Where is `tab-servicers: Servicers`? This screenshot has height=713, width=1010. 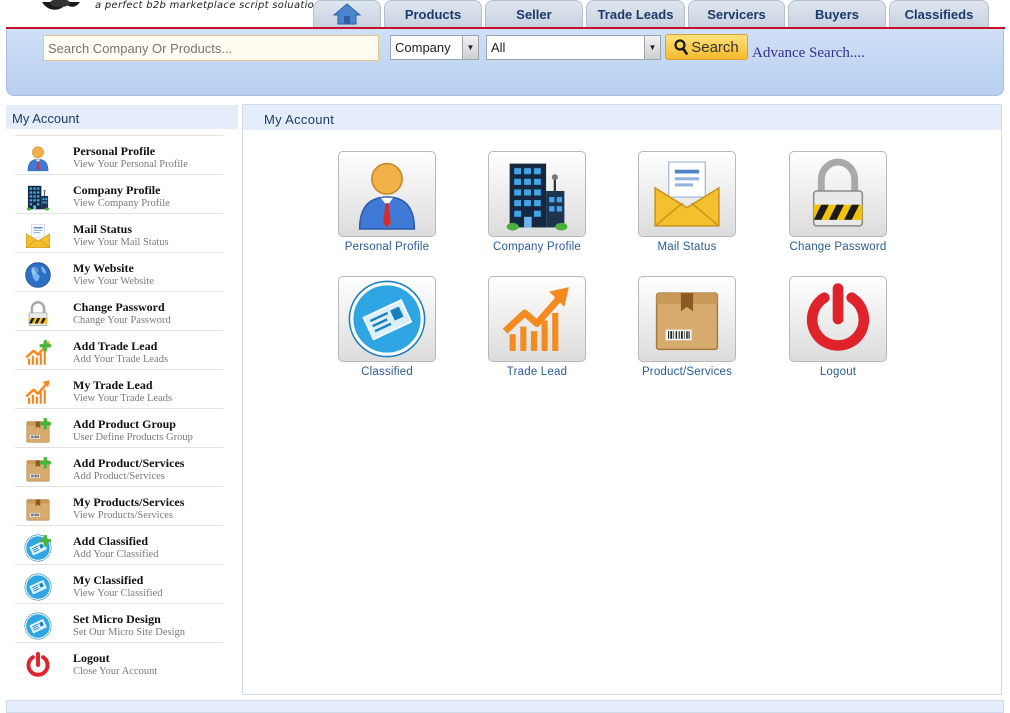 tab-servicers: Servicers is located at coordinates (736, 13).